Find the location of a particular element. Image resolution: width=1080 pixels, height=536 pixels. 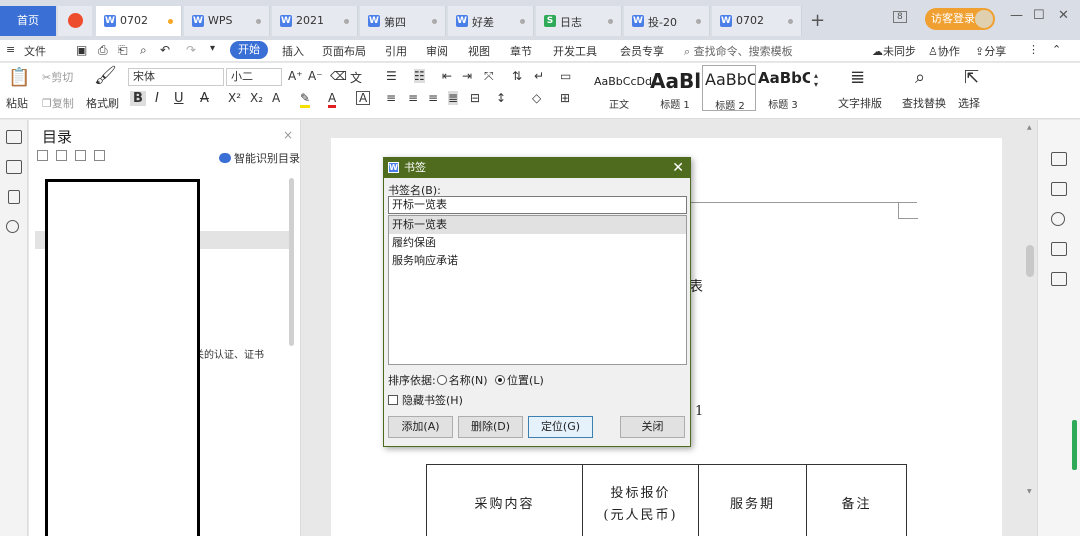

bookmark-list-item: 履约保函 is located at coordinates (537, 243).